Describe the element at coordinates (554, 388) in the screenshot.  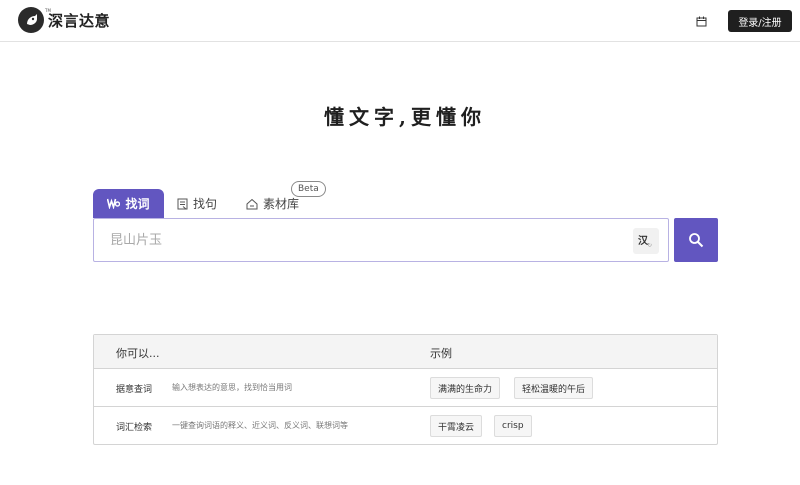
I see `example-chip: 轻松温暖的午后` at that location.